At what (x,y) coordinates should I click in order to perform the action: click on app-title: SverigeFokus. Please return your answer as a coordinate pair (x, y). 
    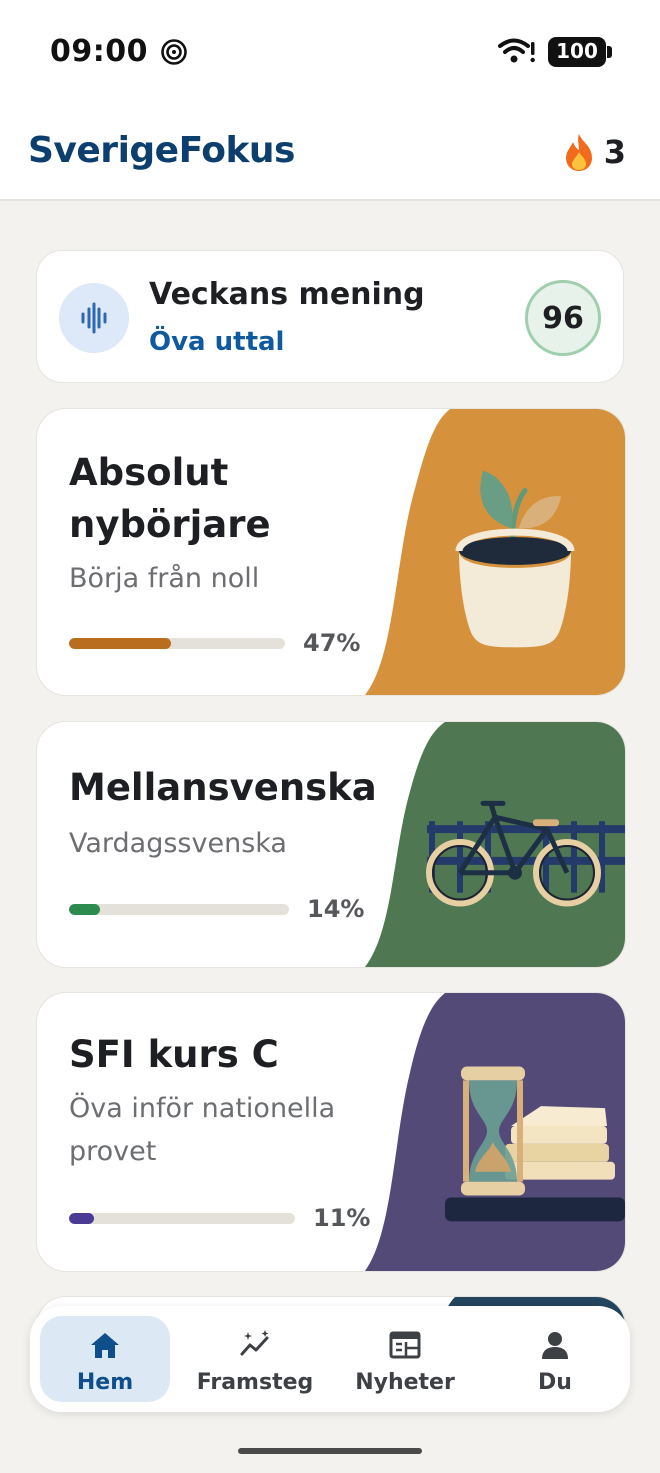
    Looking at the image, I should click on (161, 150).